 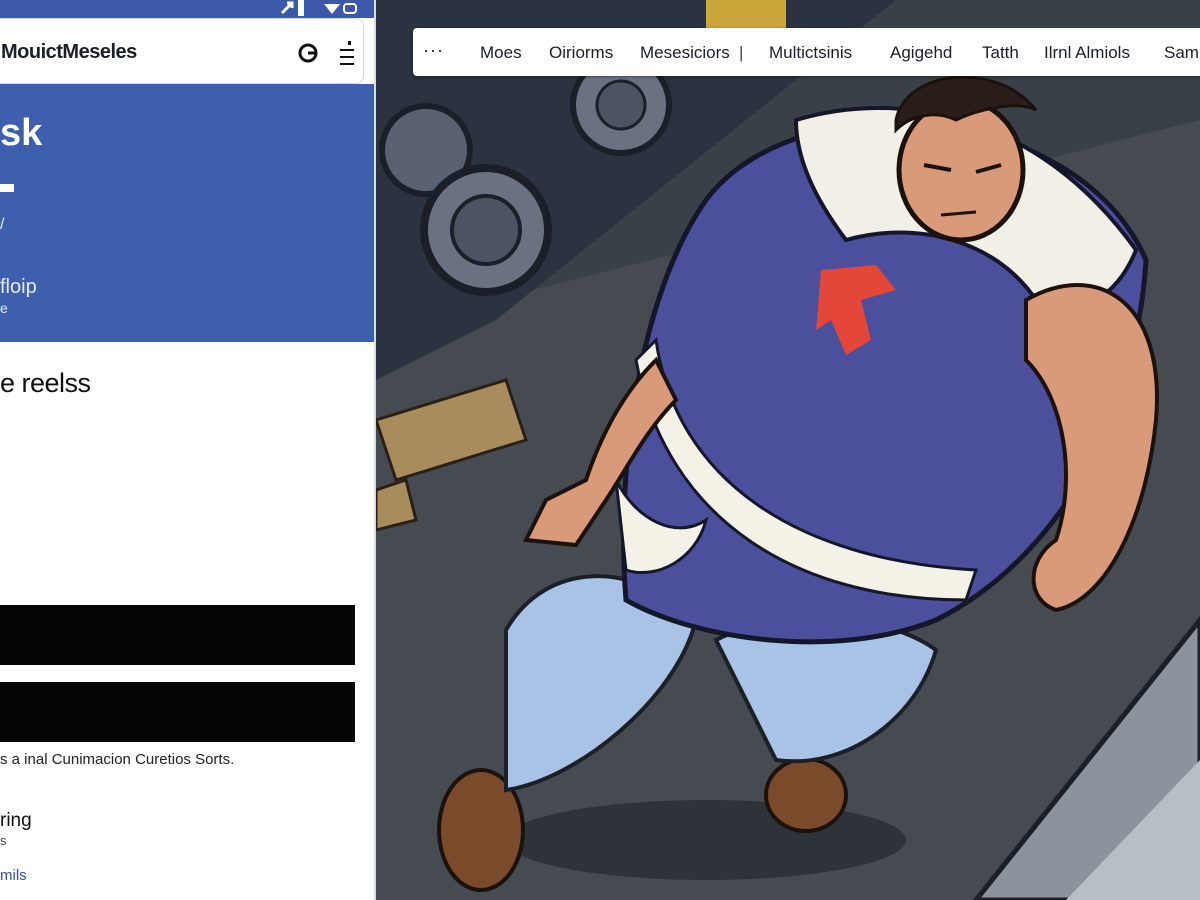 I want to click on item-title: ring, so click(x=16, y=820).